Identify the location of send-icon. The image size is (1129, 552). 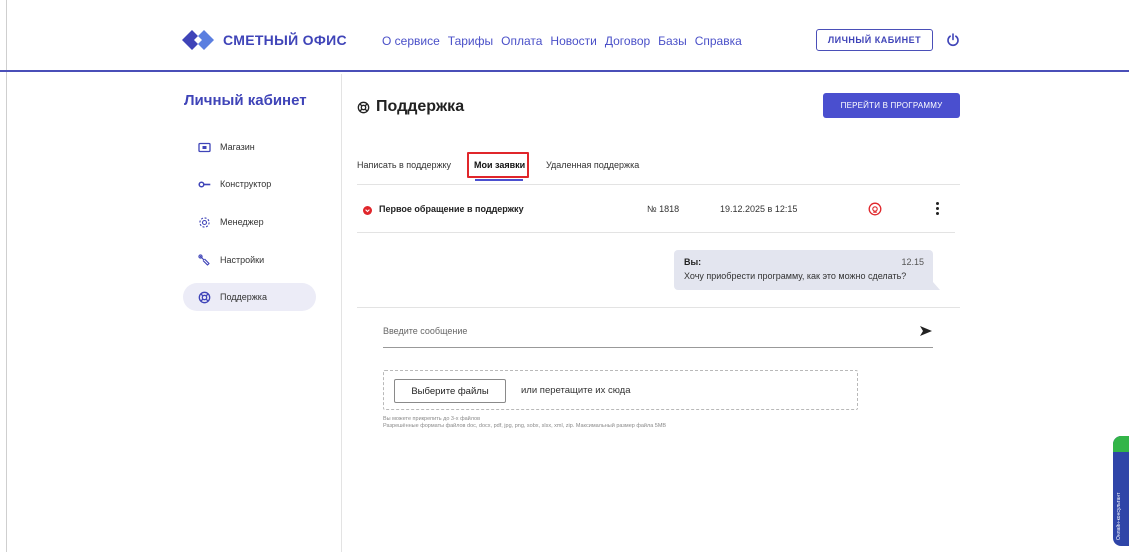
(926, 331).